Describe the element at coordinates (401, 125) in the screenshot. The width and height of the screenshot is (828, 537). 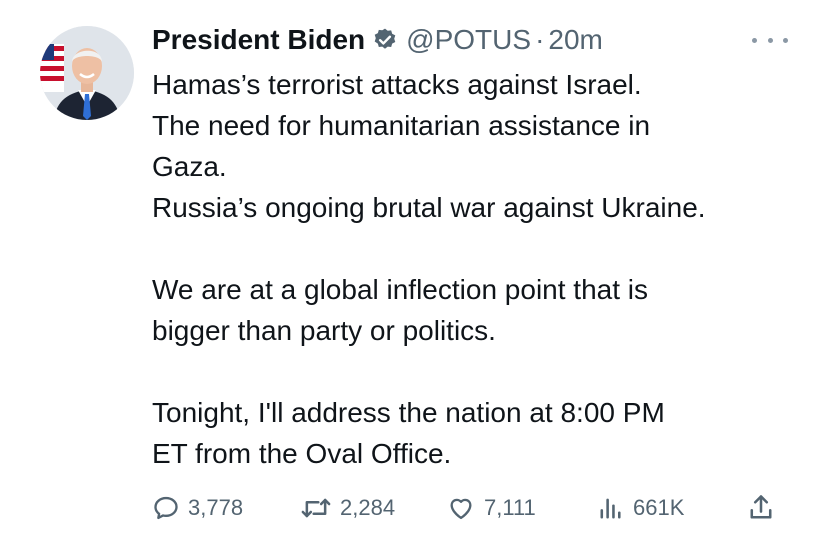
I see `tweet-line: The need for humanitarian assistance in` at that location.